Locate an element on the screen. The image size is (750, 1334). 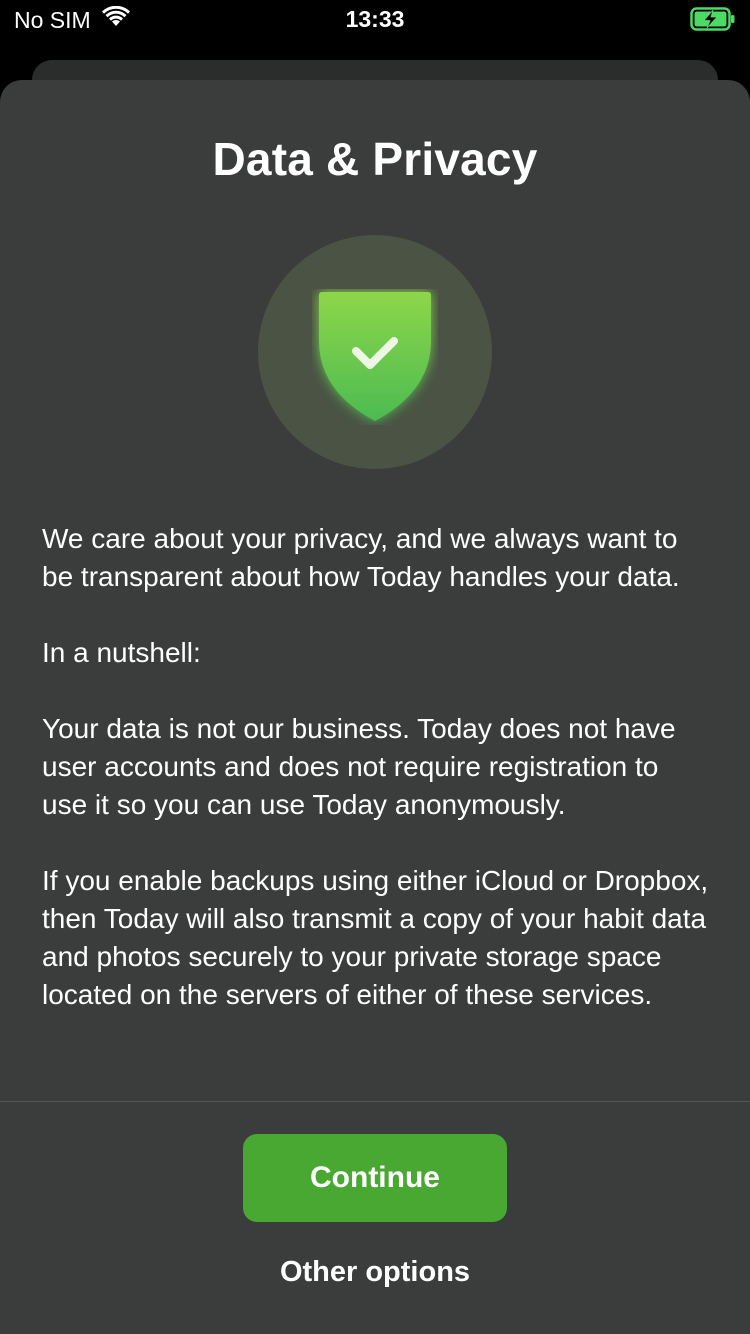
continue-button: Continue is located at coordinates (375, 1178).